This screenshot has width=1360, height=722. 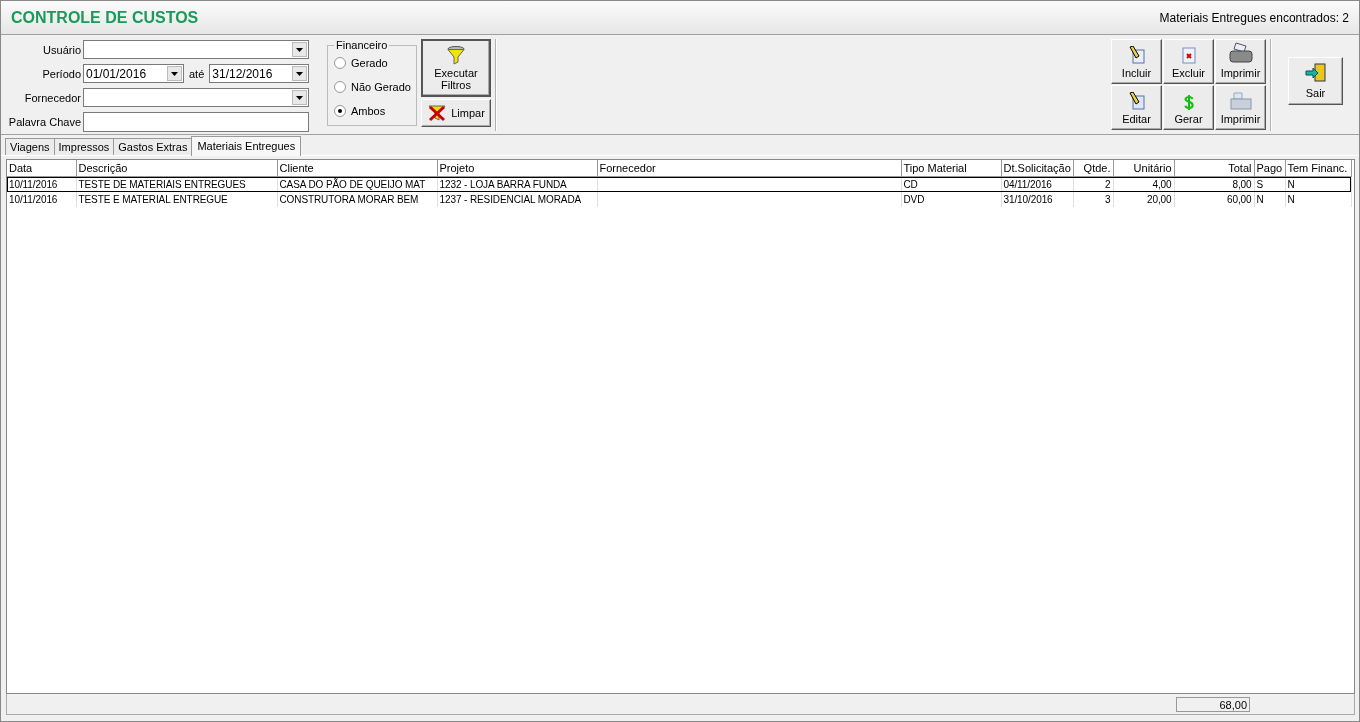 What do you see at coordinates (1213, 704) in the screenshot?
I see `total-field: 68,00` at bounding box center [1213, 704].